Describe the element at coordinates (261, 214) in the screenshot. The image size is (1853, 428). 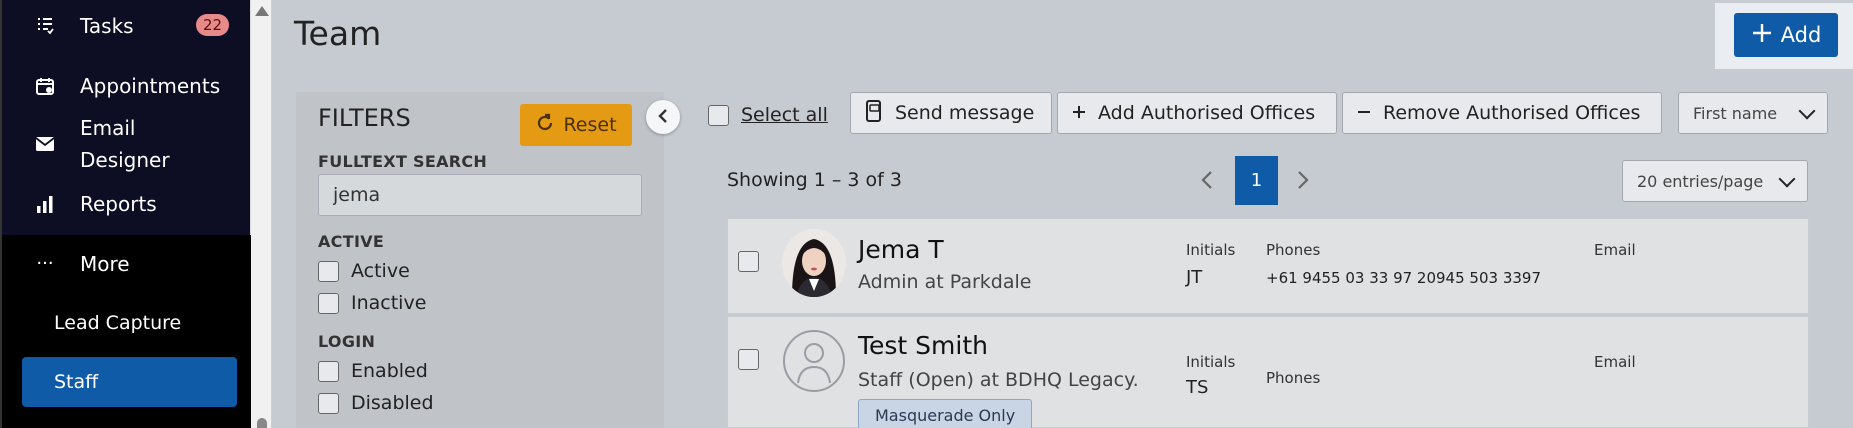
I see `sidebar-scrollbar` at that location.